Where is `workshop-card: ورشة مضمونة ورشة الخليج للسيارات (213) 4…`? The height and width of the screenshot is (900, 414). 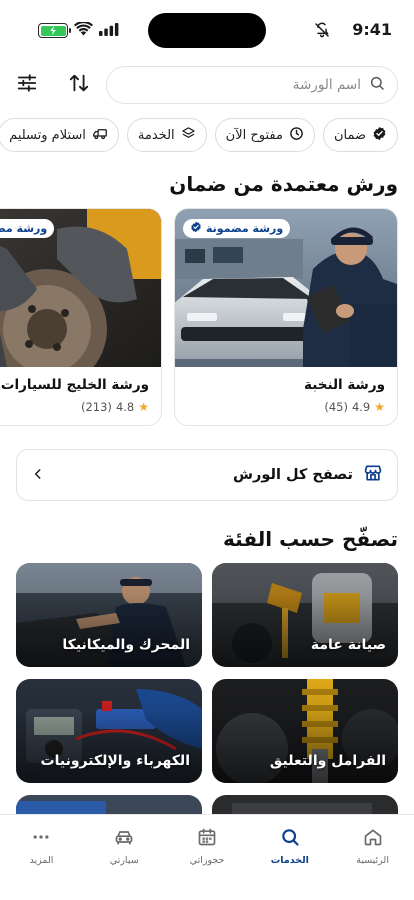
workshop-card: ورشة مضمونة ورشة الخليج للسيارات (213) 4… is located at coordinates (81, 317).